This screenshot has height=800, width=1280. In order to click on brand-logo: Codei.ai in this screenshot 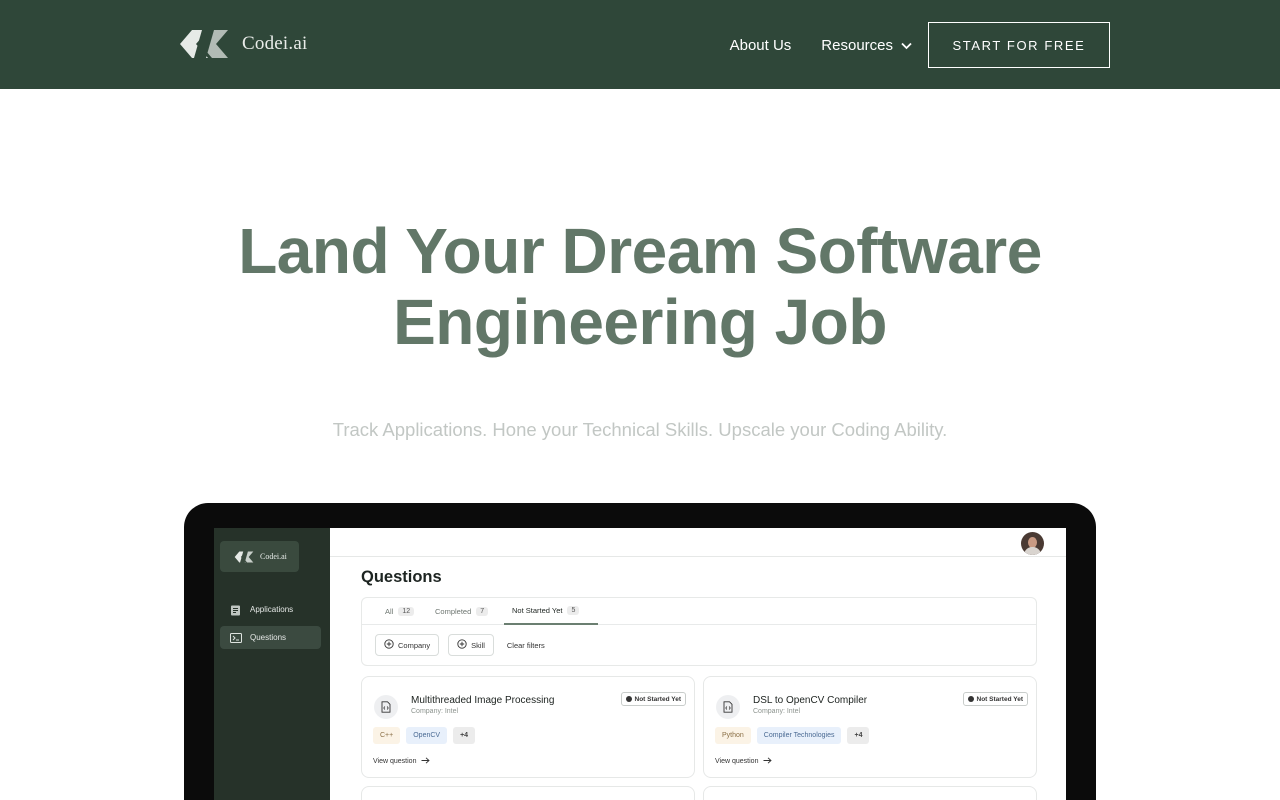, I will do `click(242, 44)`.